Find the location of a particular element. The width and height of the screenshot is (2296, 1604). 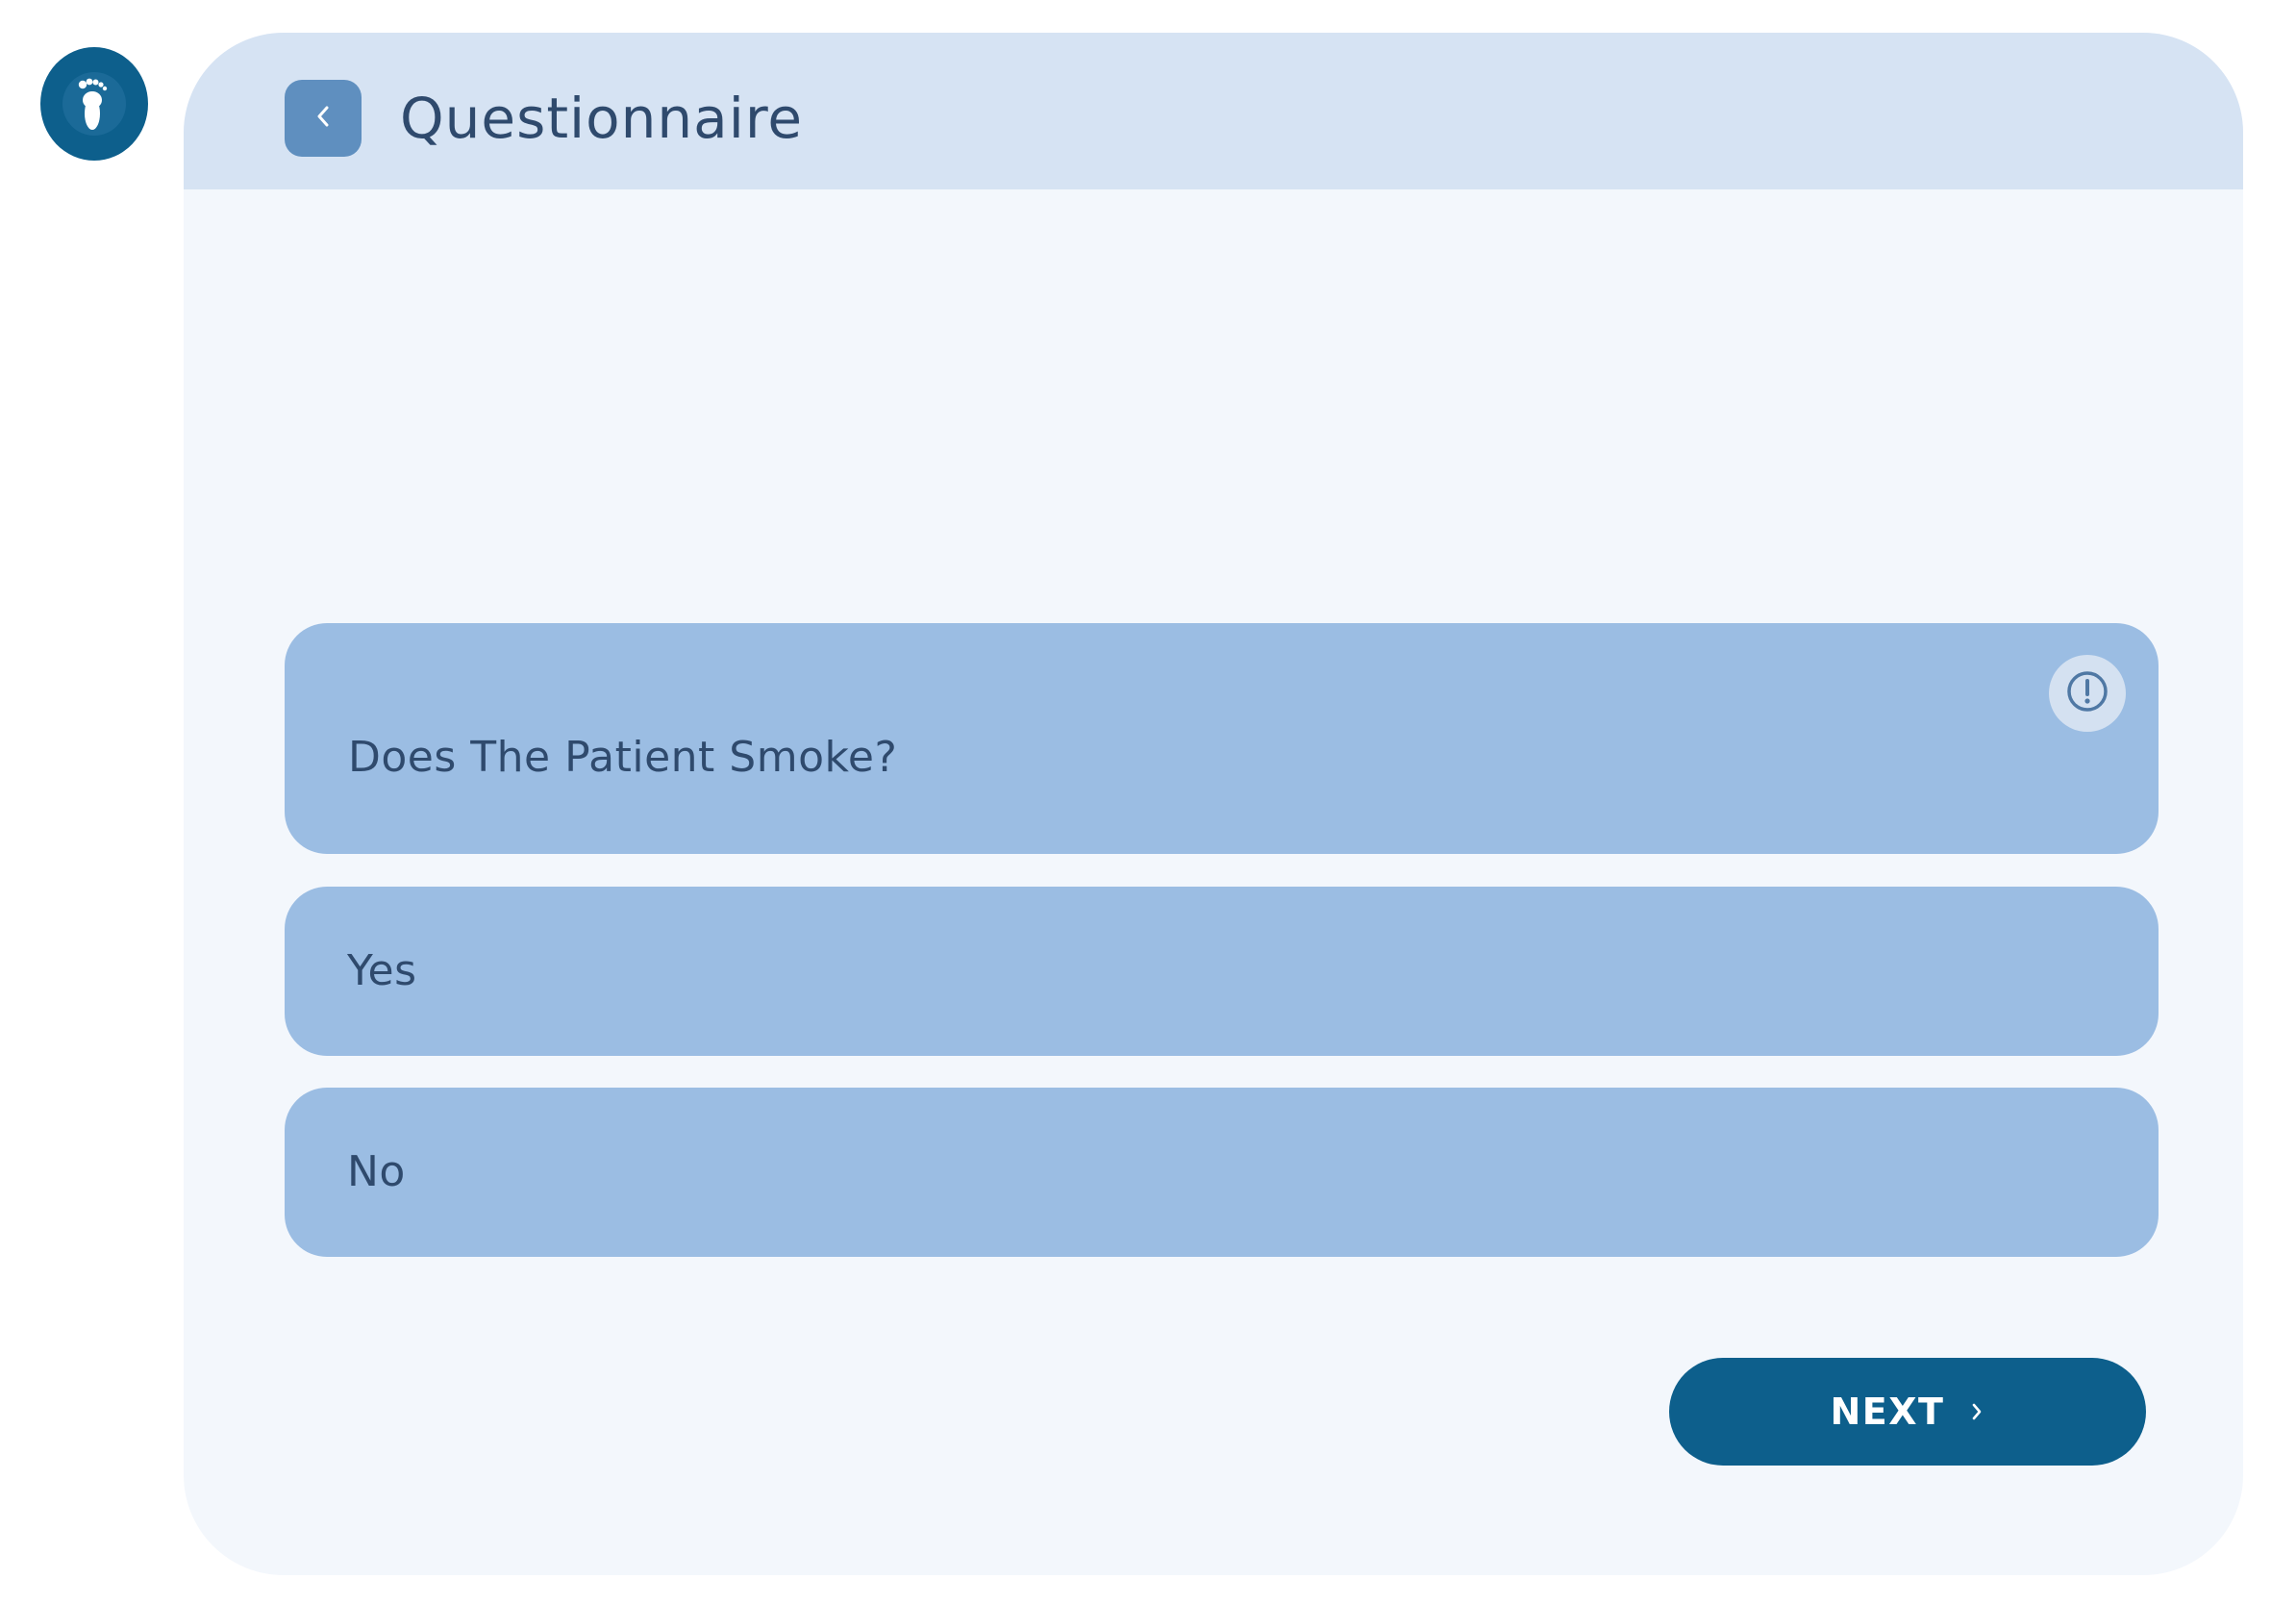

card-header: Questionnaire is located at coordinates (1213, 111).